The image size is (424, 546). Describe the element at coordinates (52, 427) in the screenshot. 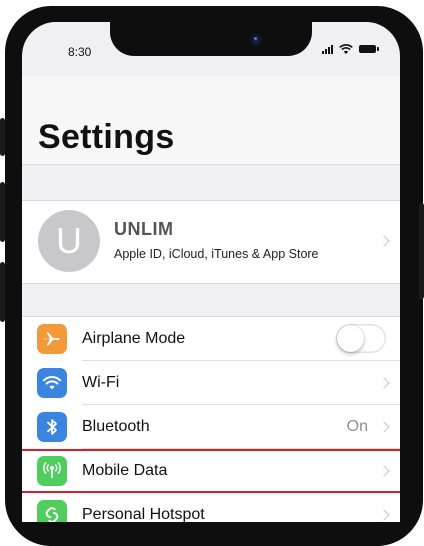

I see `bluetooth-icon` at that location.